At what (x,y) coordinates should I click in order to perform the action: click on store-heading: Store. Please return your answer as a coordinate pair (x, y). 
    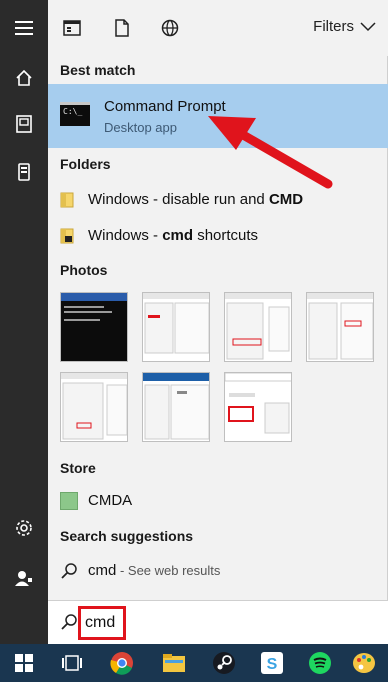
    Looking at the image, I should click on (78, 468).